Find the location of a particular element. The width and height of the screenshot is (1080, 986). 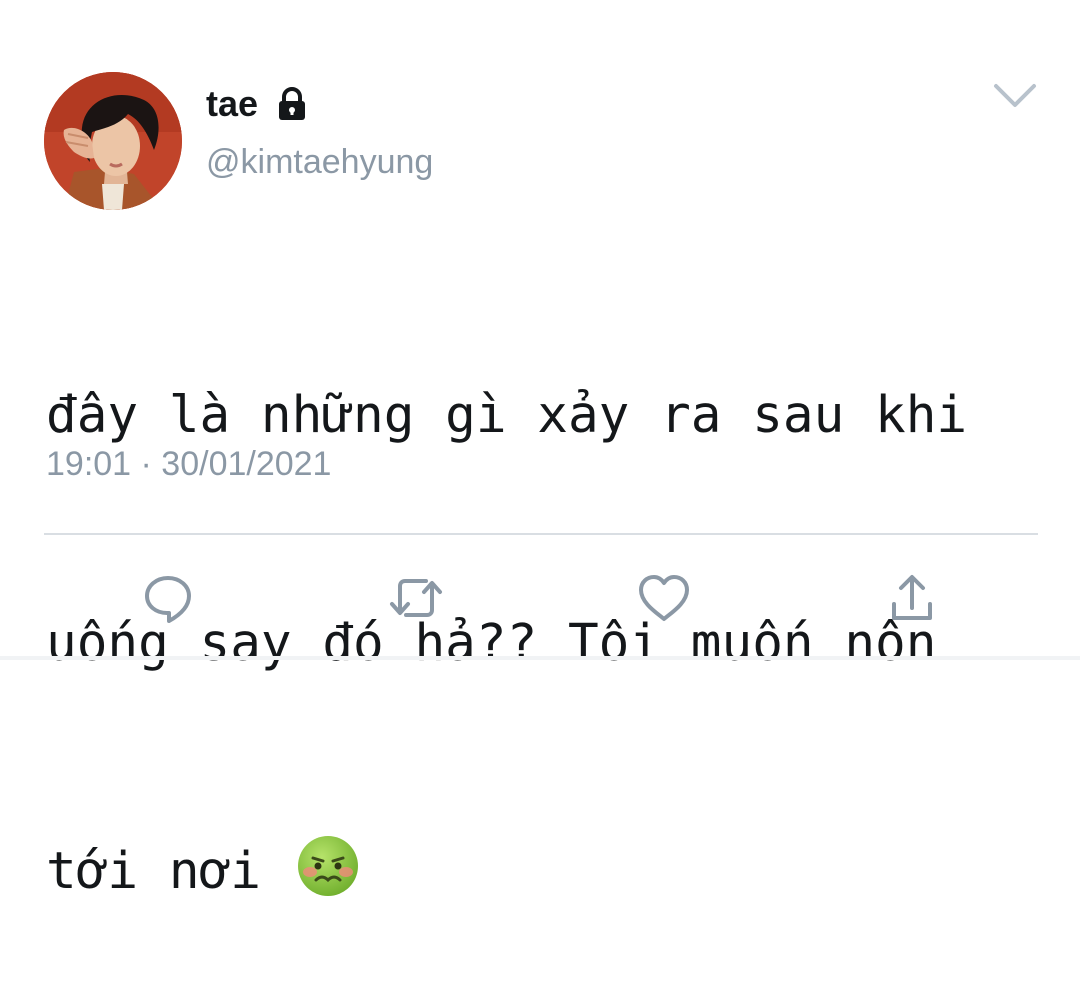

retweet-button is located at coordinates (416, 598).